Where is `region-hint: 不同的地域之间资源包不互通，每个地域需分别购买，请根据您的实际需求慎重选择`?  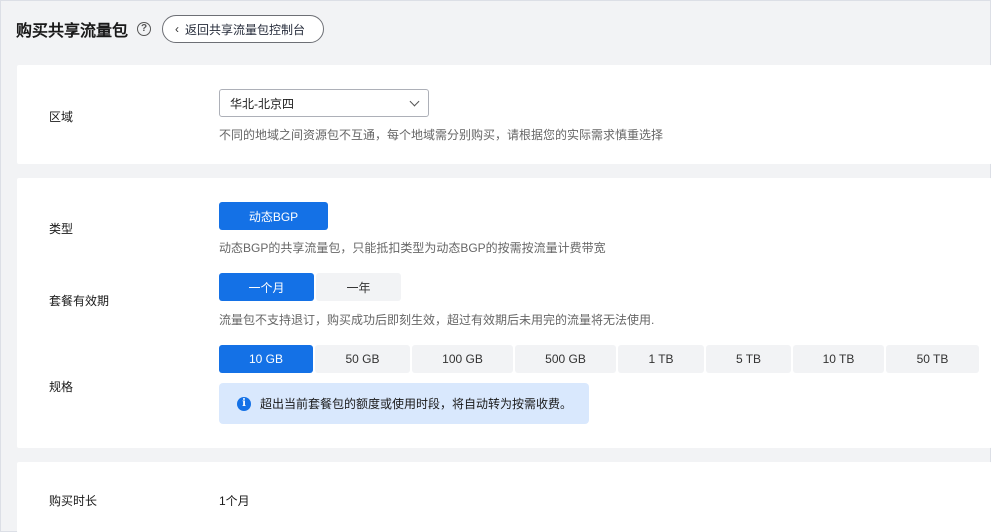
region-hint: 不同的地域之间资源包不互通，每个地域需分别购买，请根据您的实际需求慎重选择 is located at coordinates (441, 135).